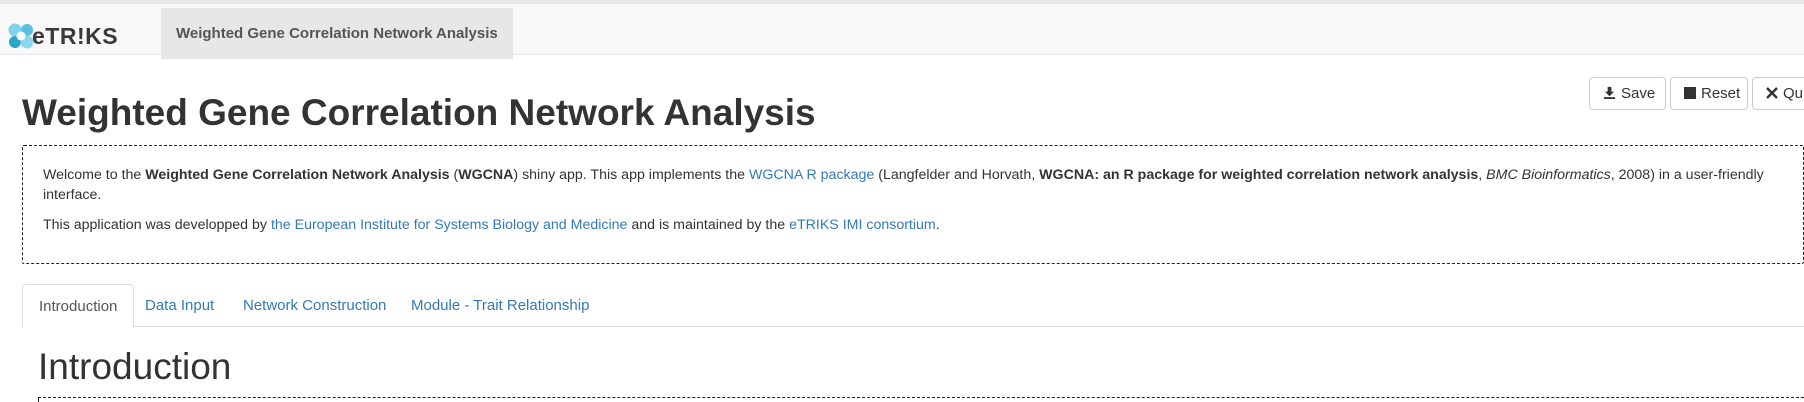 This screenshot has width=1804, height=402. Describe the element at coordinates (1638, 93) in the screenshot. I see `save-label: Save` at that location.